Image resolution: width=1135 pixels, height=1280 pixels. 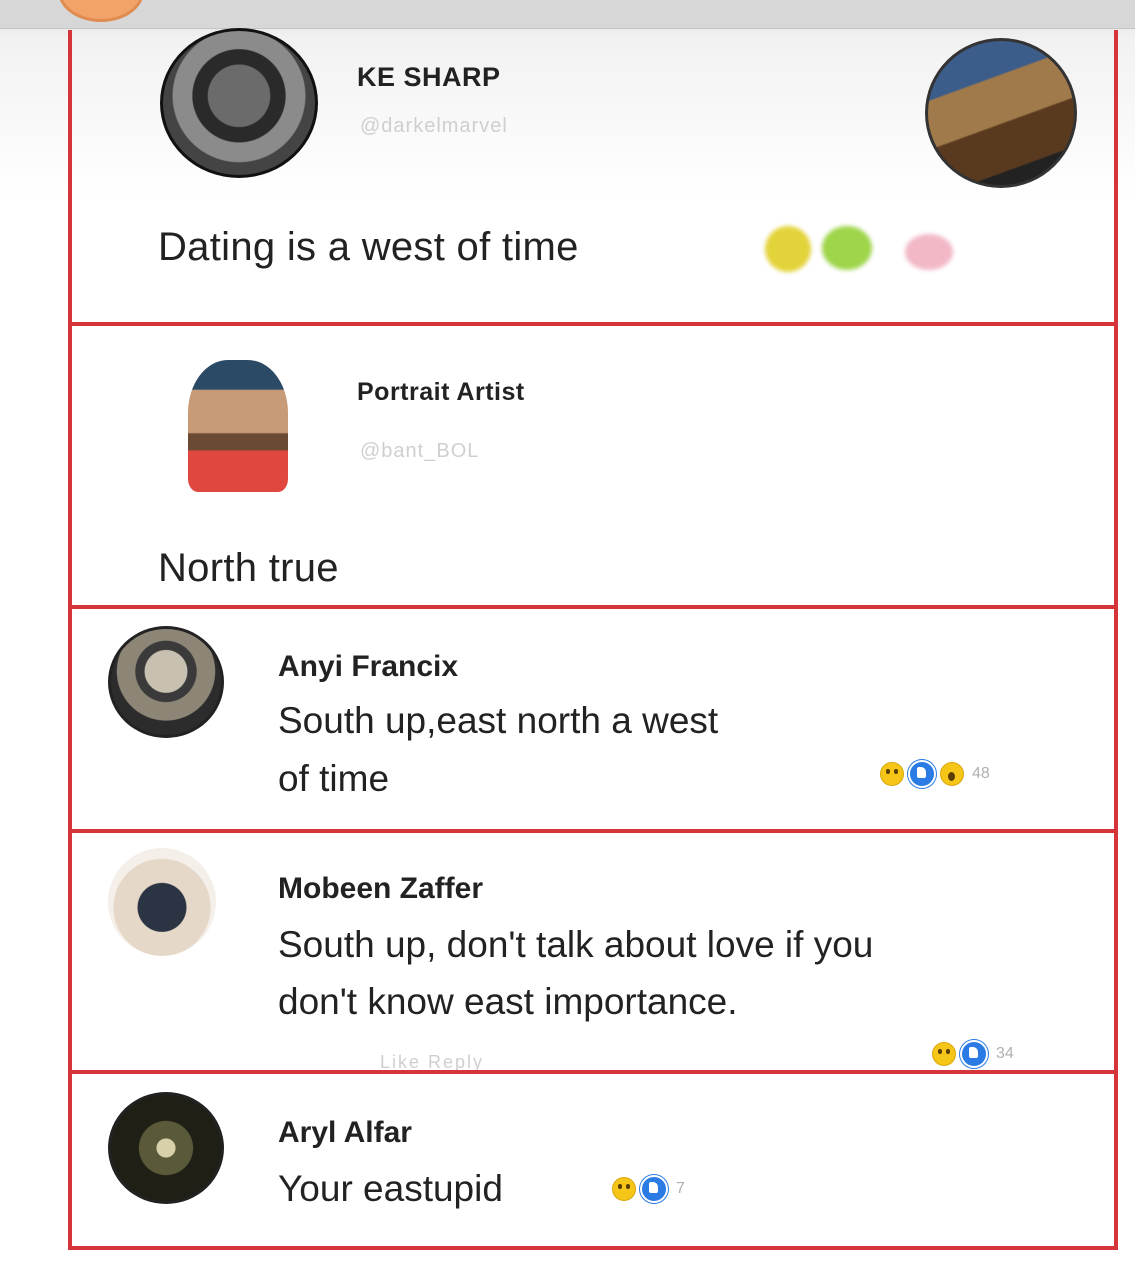 What do you see at coordinates (929, 252) in the screenshot?
I see `feet-emoji-icon` at bounding box center [929, 252].